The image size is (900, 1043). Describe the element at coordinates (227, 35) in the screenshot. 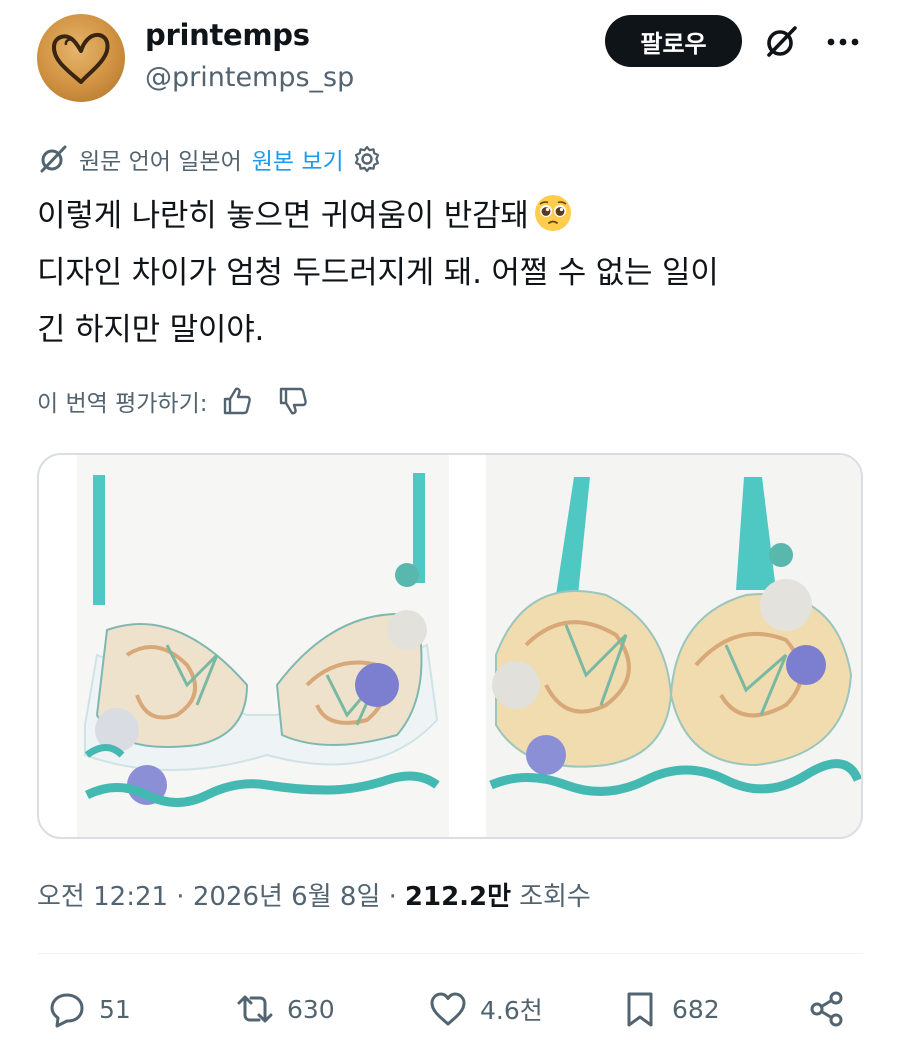

I see `author-display-name: printemps` at that location.